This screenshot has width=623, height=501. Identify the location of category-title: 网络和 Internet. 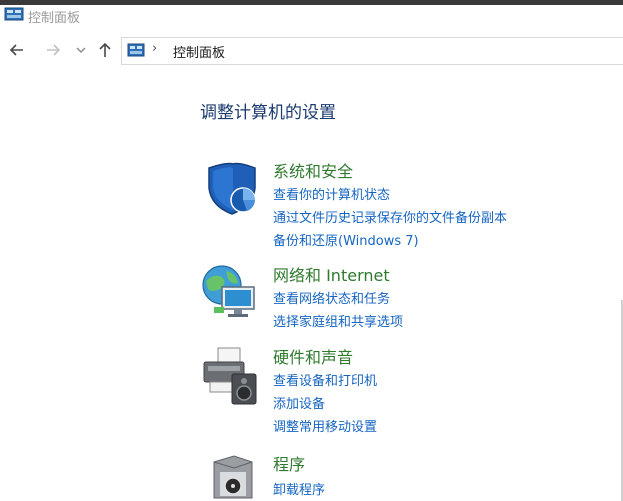
(331, 274).